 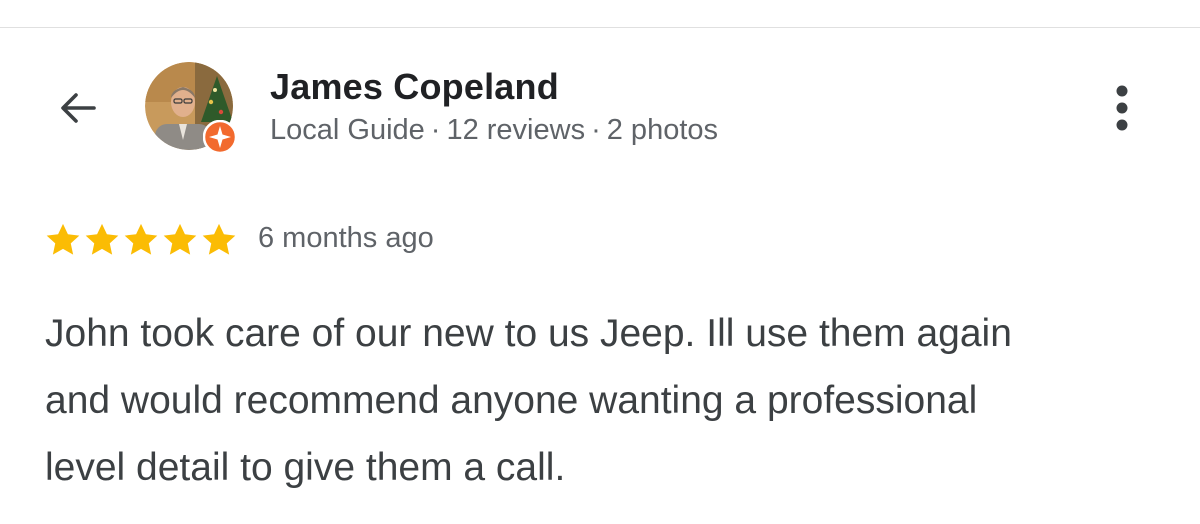 What do you see at coordinates (414, 87) in the screenshot?
I see `reviewer-name: James Copeland` at bounding box center [414, 87].